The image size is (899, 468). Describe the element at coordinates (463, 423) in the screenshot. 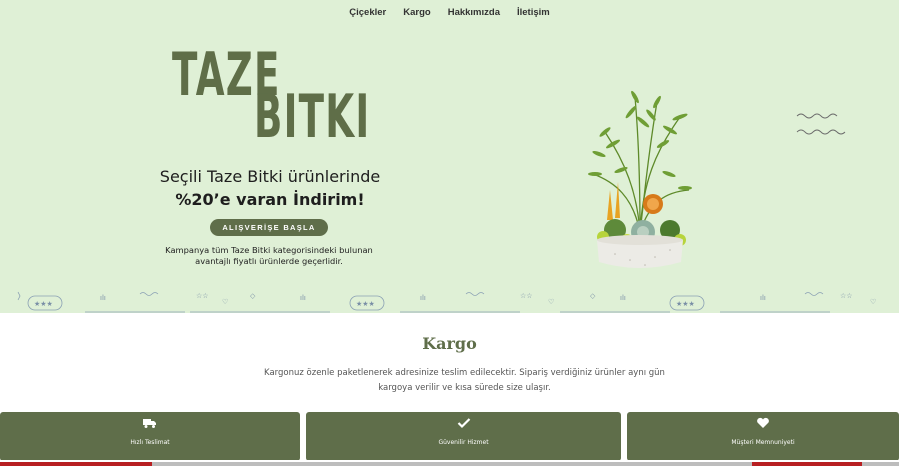

I see `check-icon` at that location.